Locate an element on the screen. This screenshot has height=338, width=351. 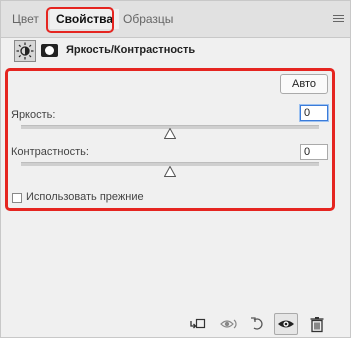
tab-color: Цвет is located at coordinates (25, 19).